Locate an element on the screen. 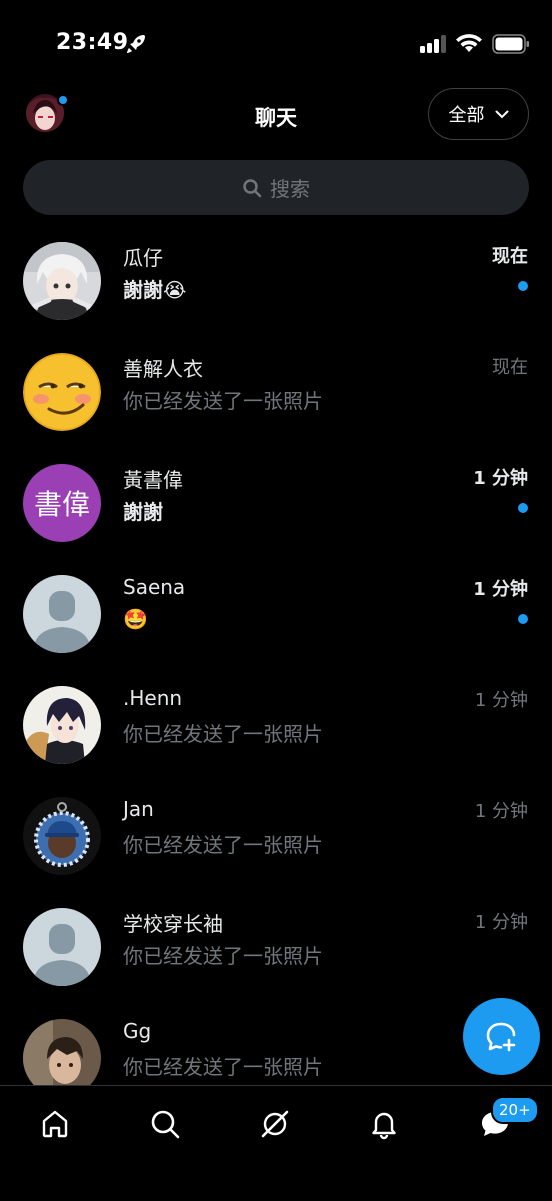 The image size is (552, 1201). status-bar: 23:49 is located at coordinates (276, 40).